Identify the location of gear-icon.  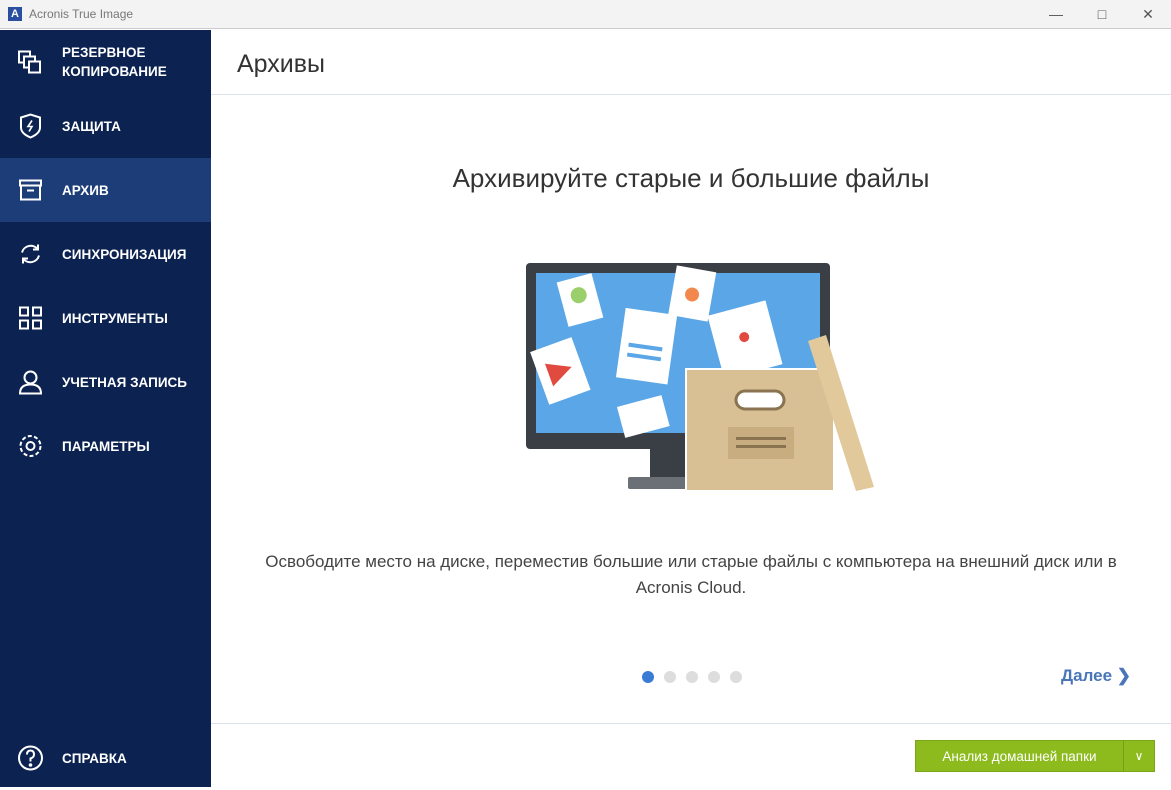
(30, 446).